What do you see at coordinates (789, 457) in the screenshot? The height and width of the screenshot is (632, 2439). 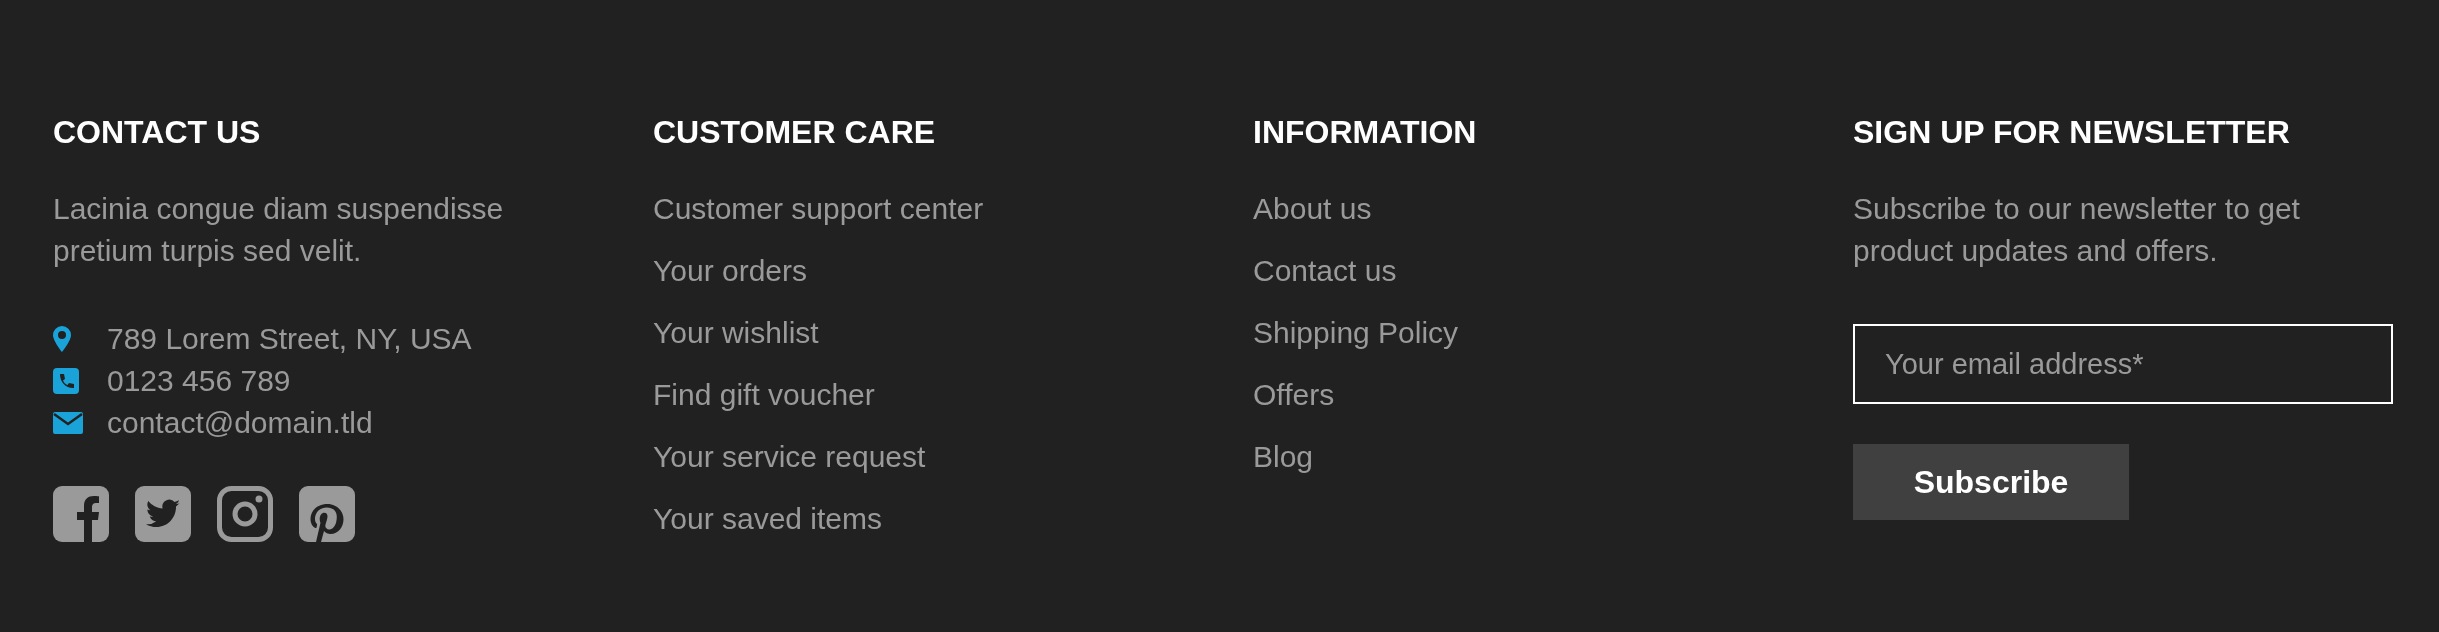 I see `footer-link: Your service request` at bounding box center [789, 457].